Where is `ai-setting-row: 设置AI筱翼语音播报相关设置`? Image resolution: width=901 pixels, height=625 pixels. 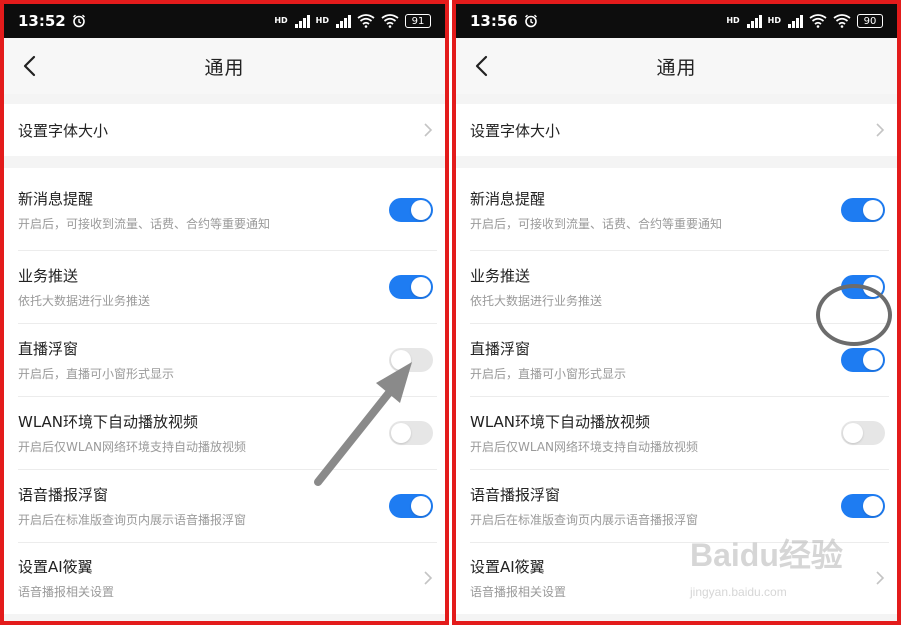
ai-setting-row: 设置AI筱翼语音播报相关设置 is located at coordinates (224, 578).